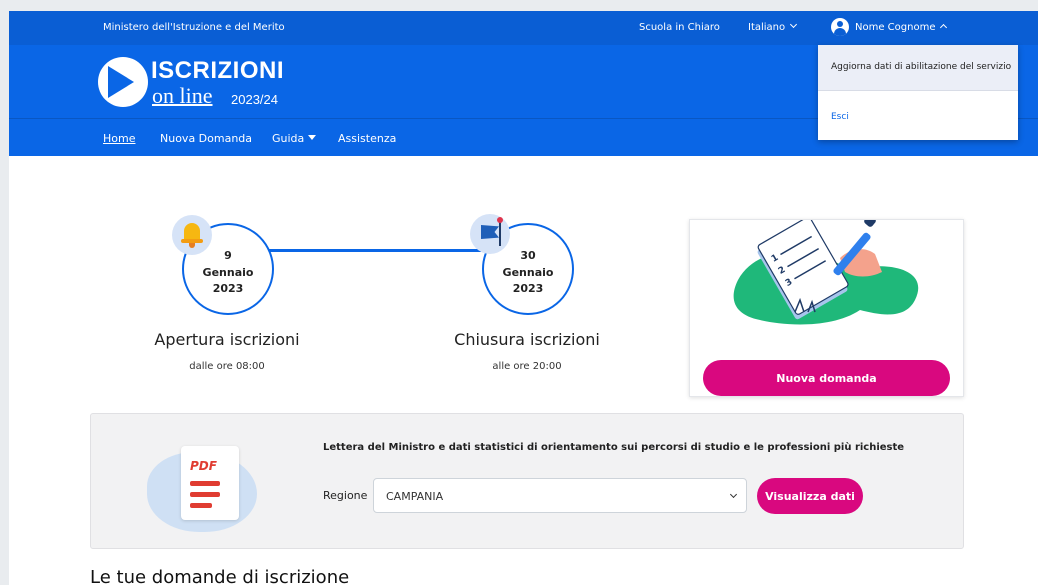 The width and height of the screenshot is (1038, 585). I want to click on logo-year: 2023/24, so click(254, 99).